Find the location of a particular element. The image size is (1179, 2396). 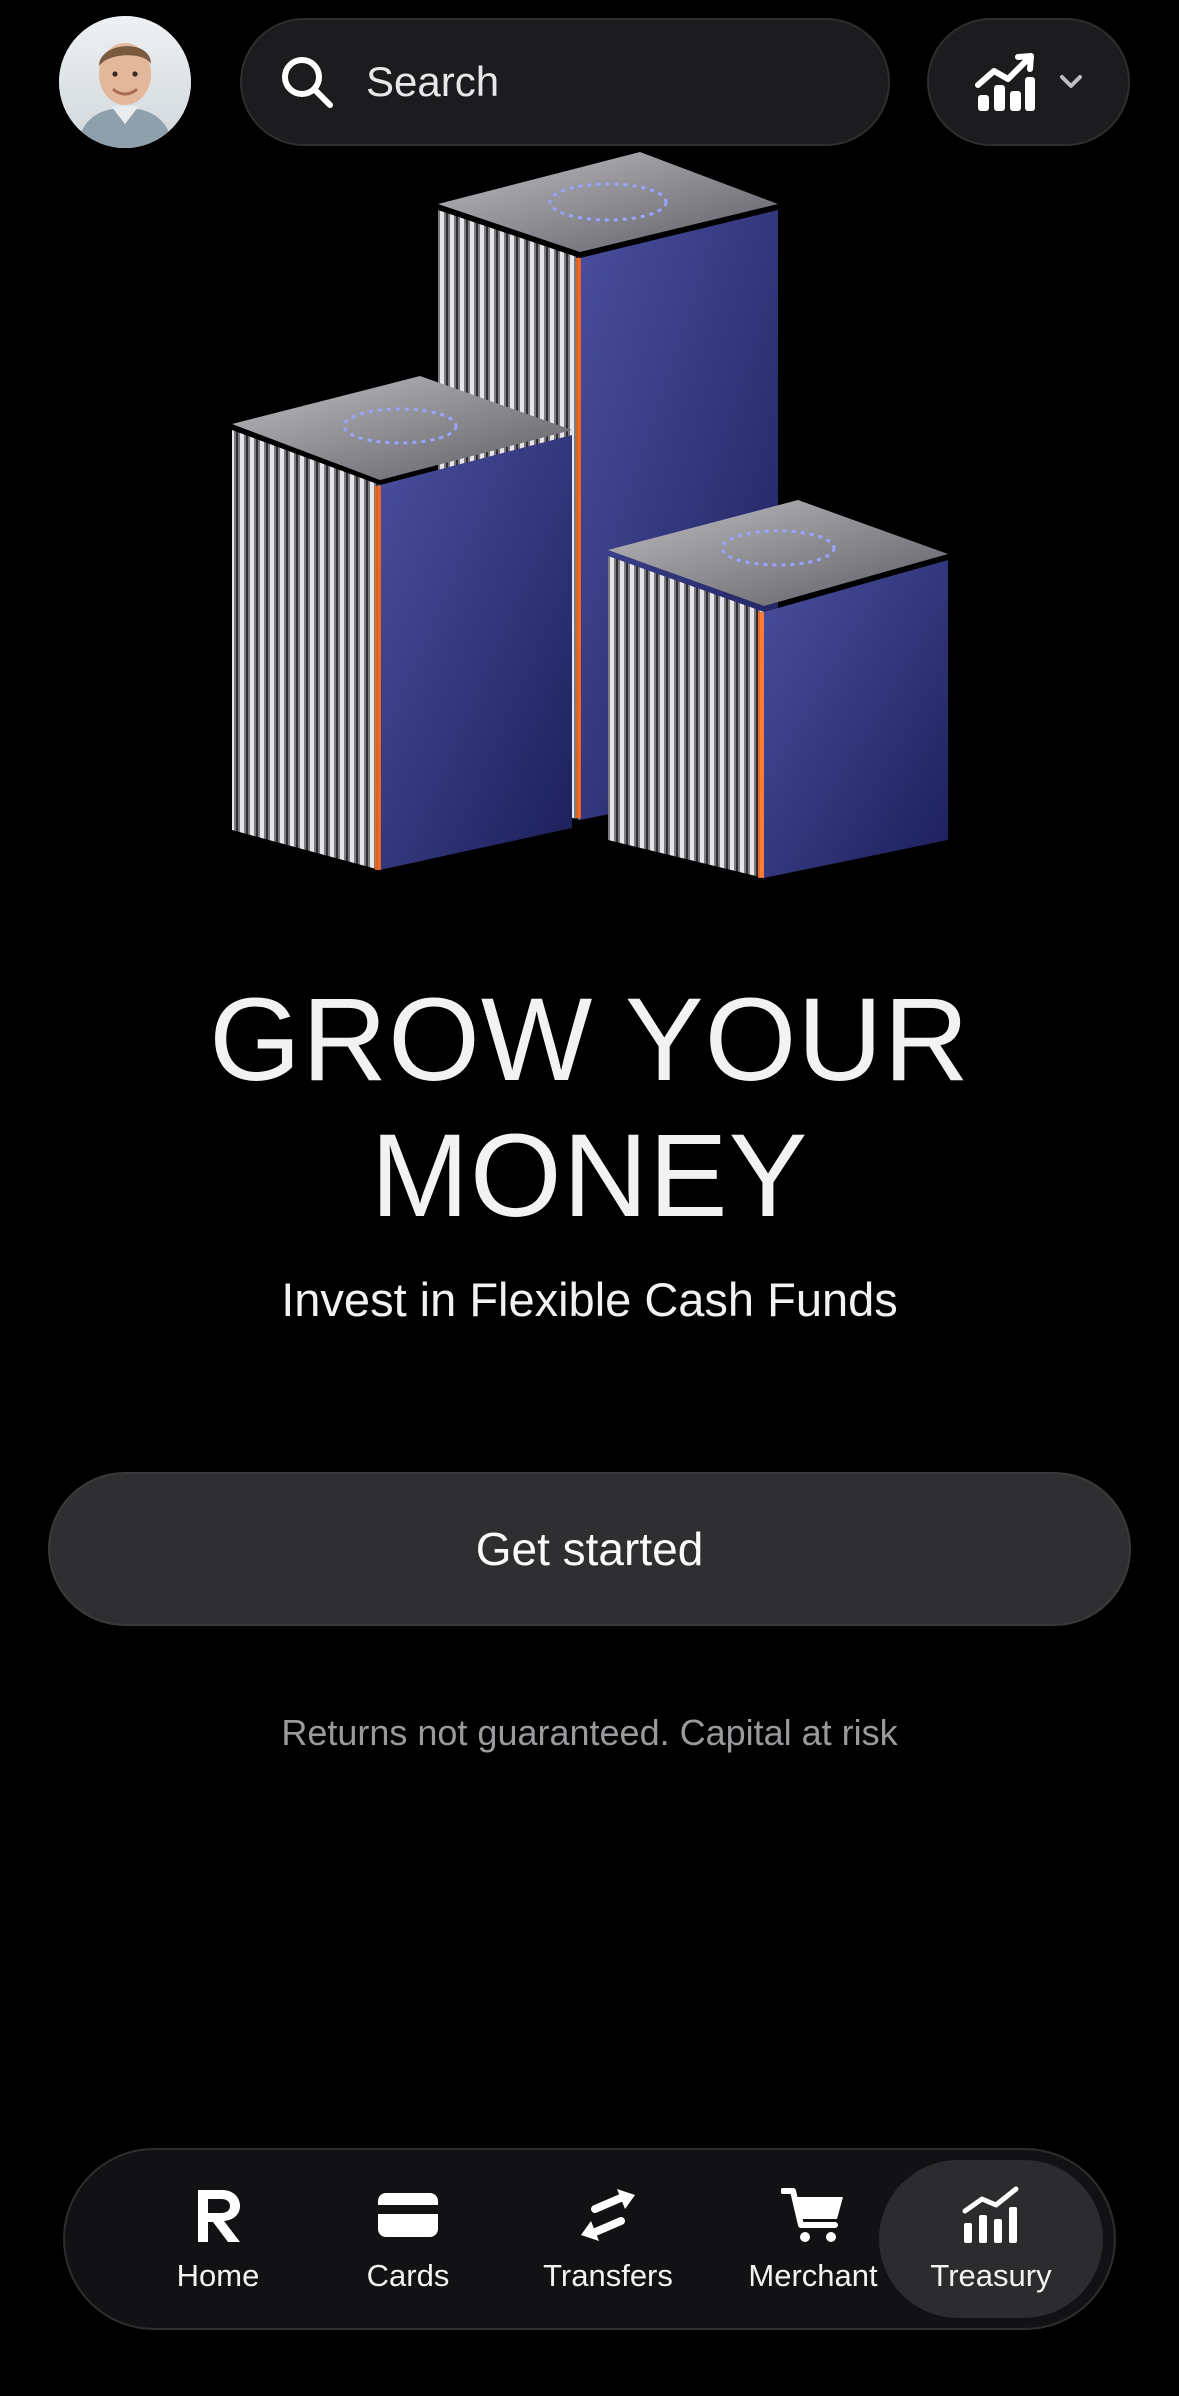

nav-label-merchant: Merchant is located at coordinates (813, 2275).